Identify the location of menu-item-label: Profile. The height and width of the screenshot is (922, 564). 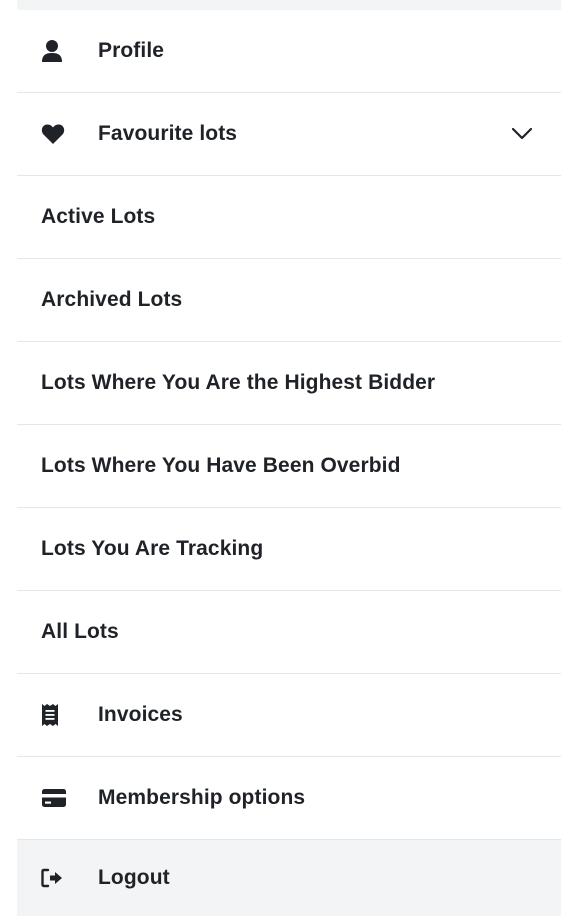
(131, 50).